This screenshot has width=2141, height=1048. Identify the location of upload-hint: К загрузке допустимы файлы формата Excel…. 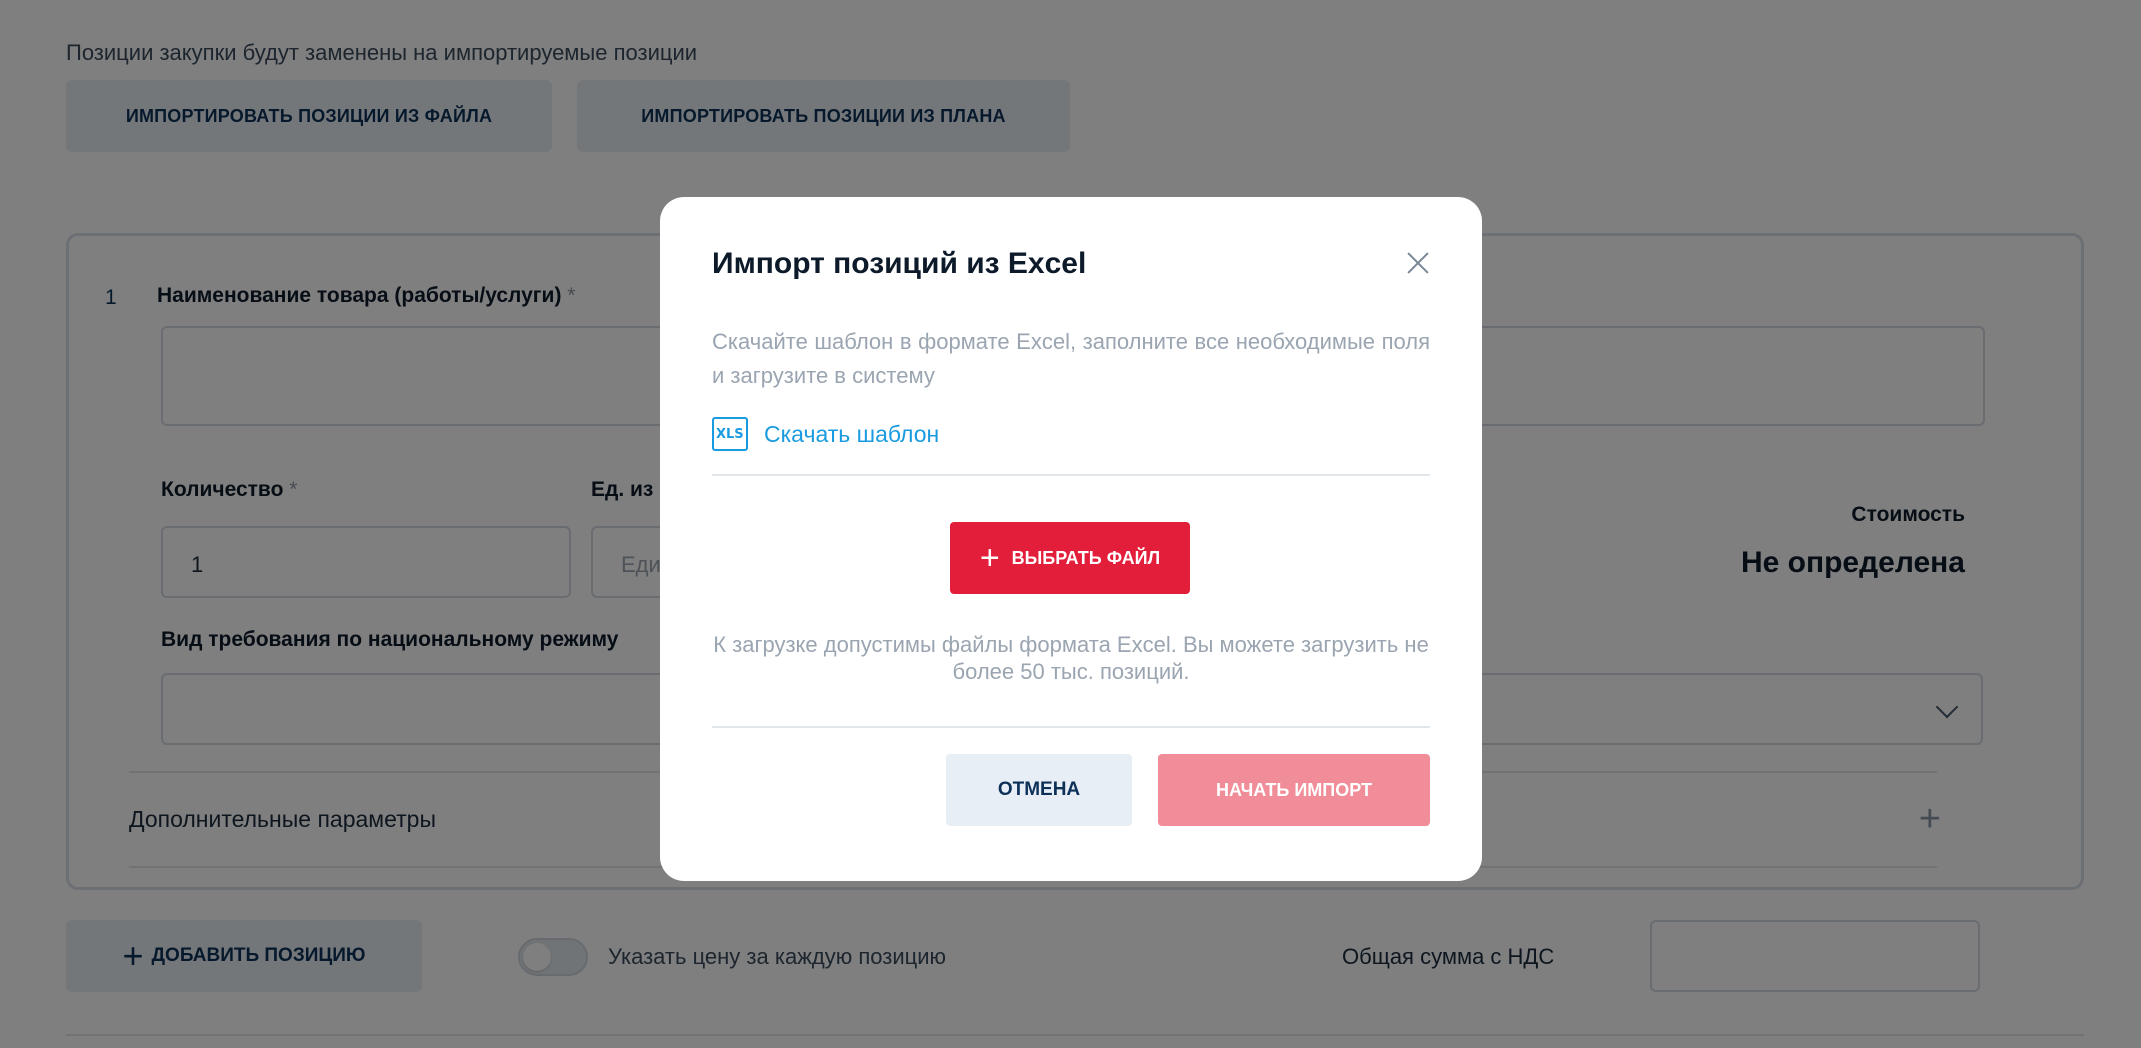
(1071, 658).